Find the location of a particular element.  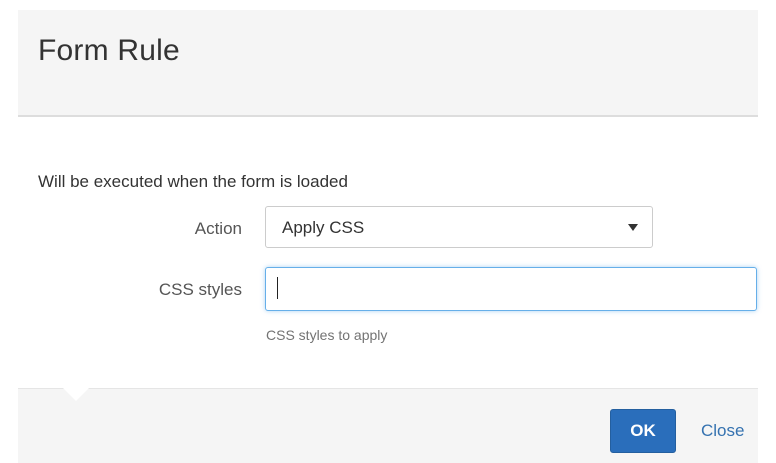

css-styles-label: CSS styles is located at coordinates (200, 289).